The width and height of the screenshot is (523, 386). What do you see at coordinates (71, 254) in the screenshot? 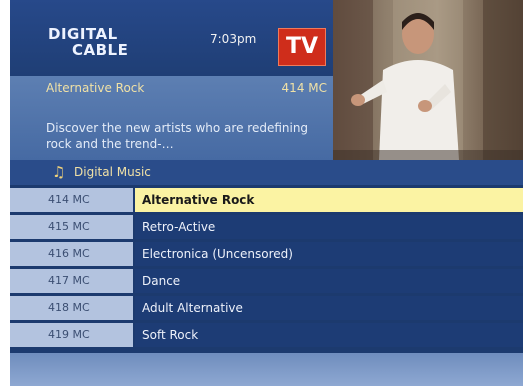
I see `channel-number: 416 MC` at bounding box center [71, 254].